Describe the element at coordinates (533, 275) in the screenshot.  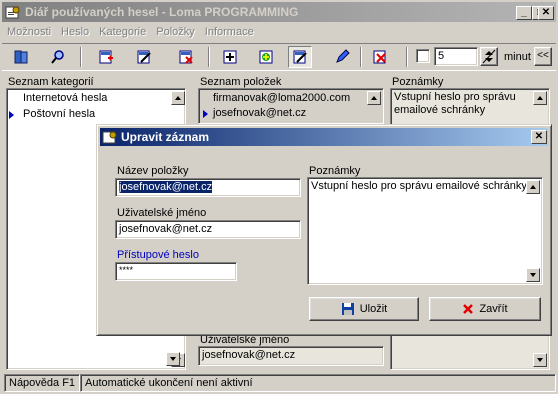
I see `notes-scroll-down-button` at that location.